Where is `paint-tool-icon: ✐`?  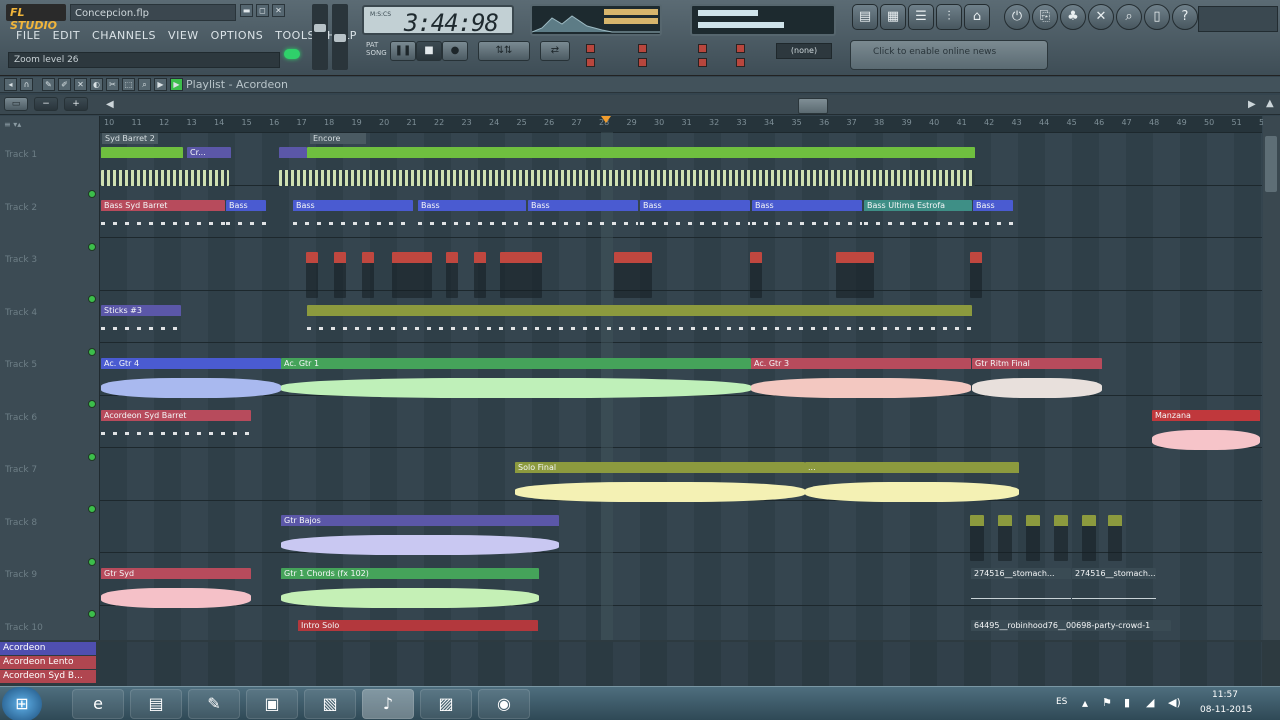 paint-tool-icon: ✐ is located at coordinates (64, 84).